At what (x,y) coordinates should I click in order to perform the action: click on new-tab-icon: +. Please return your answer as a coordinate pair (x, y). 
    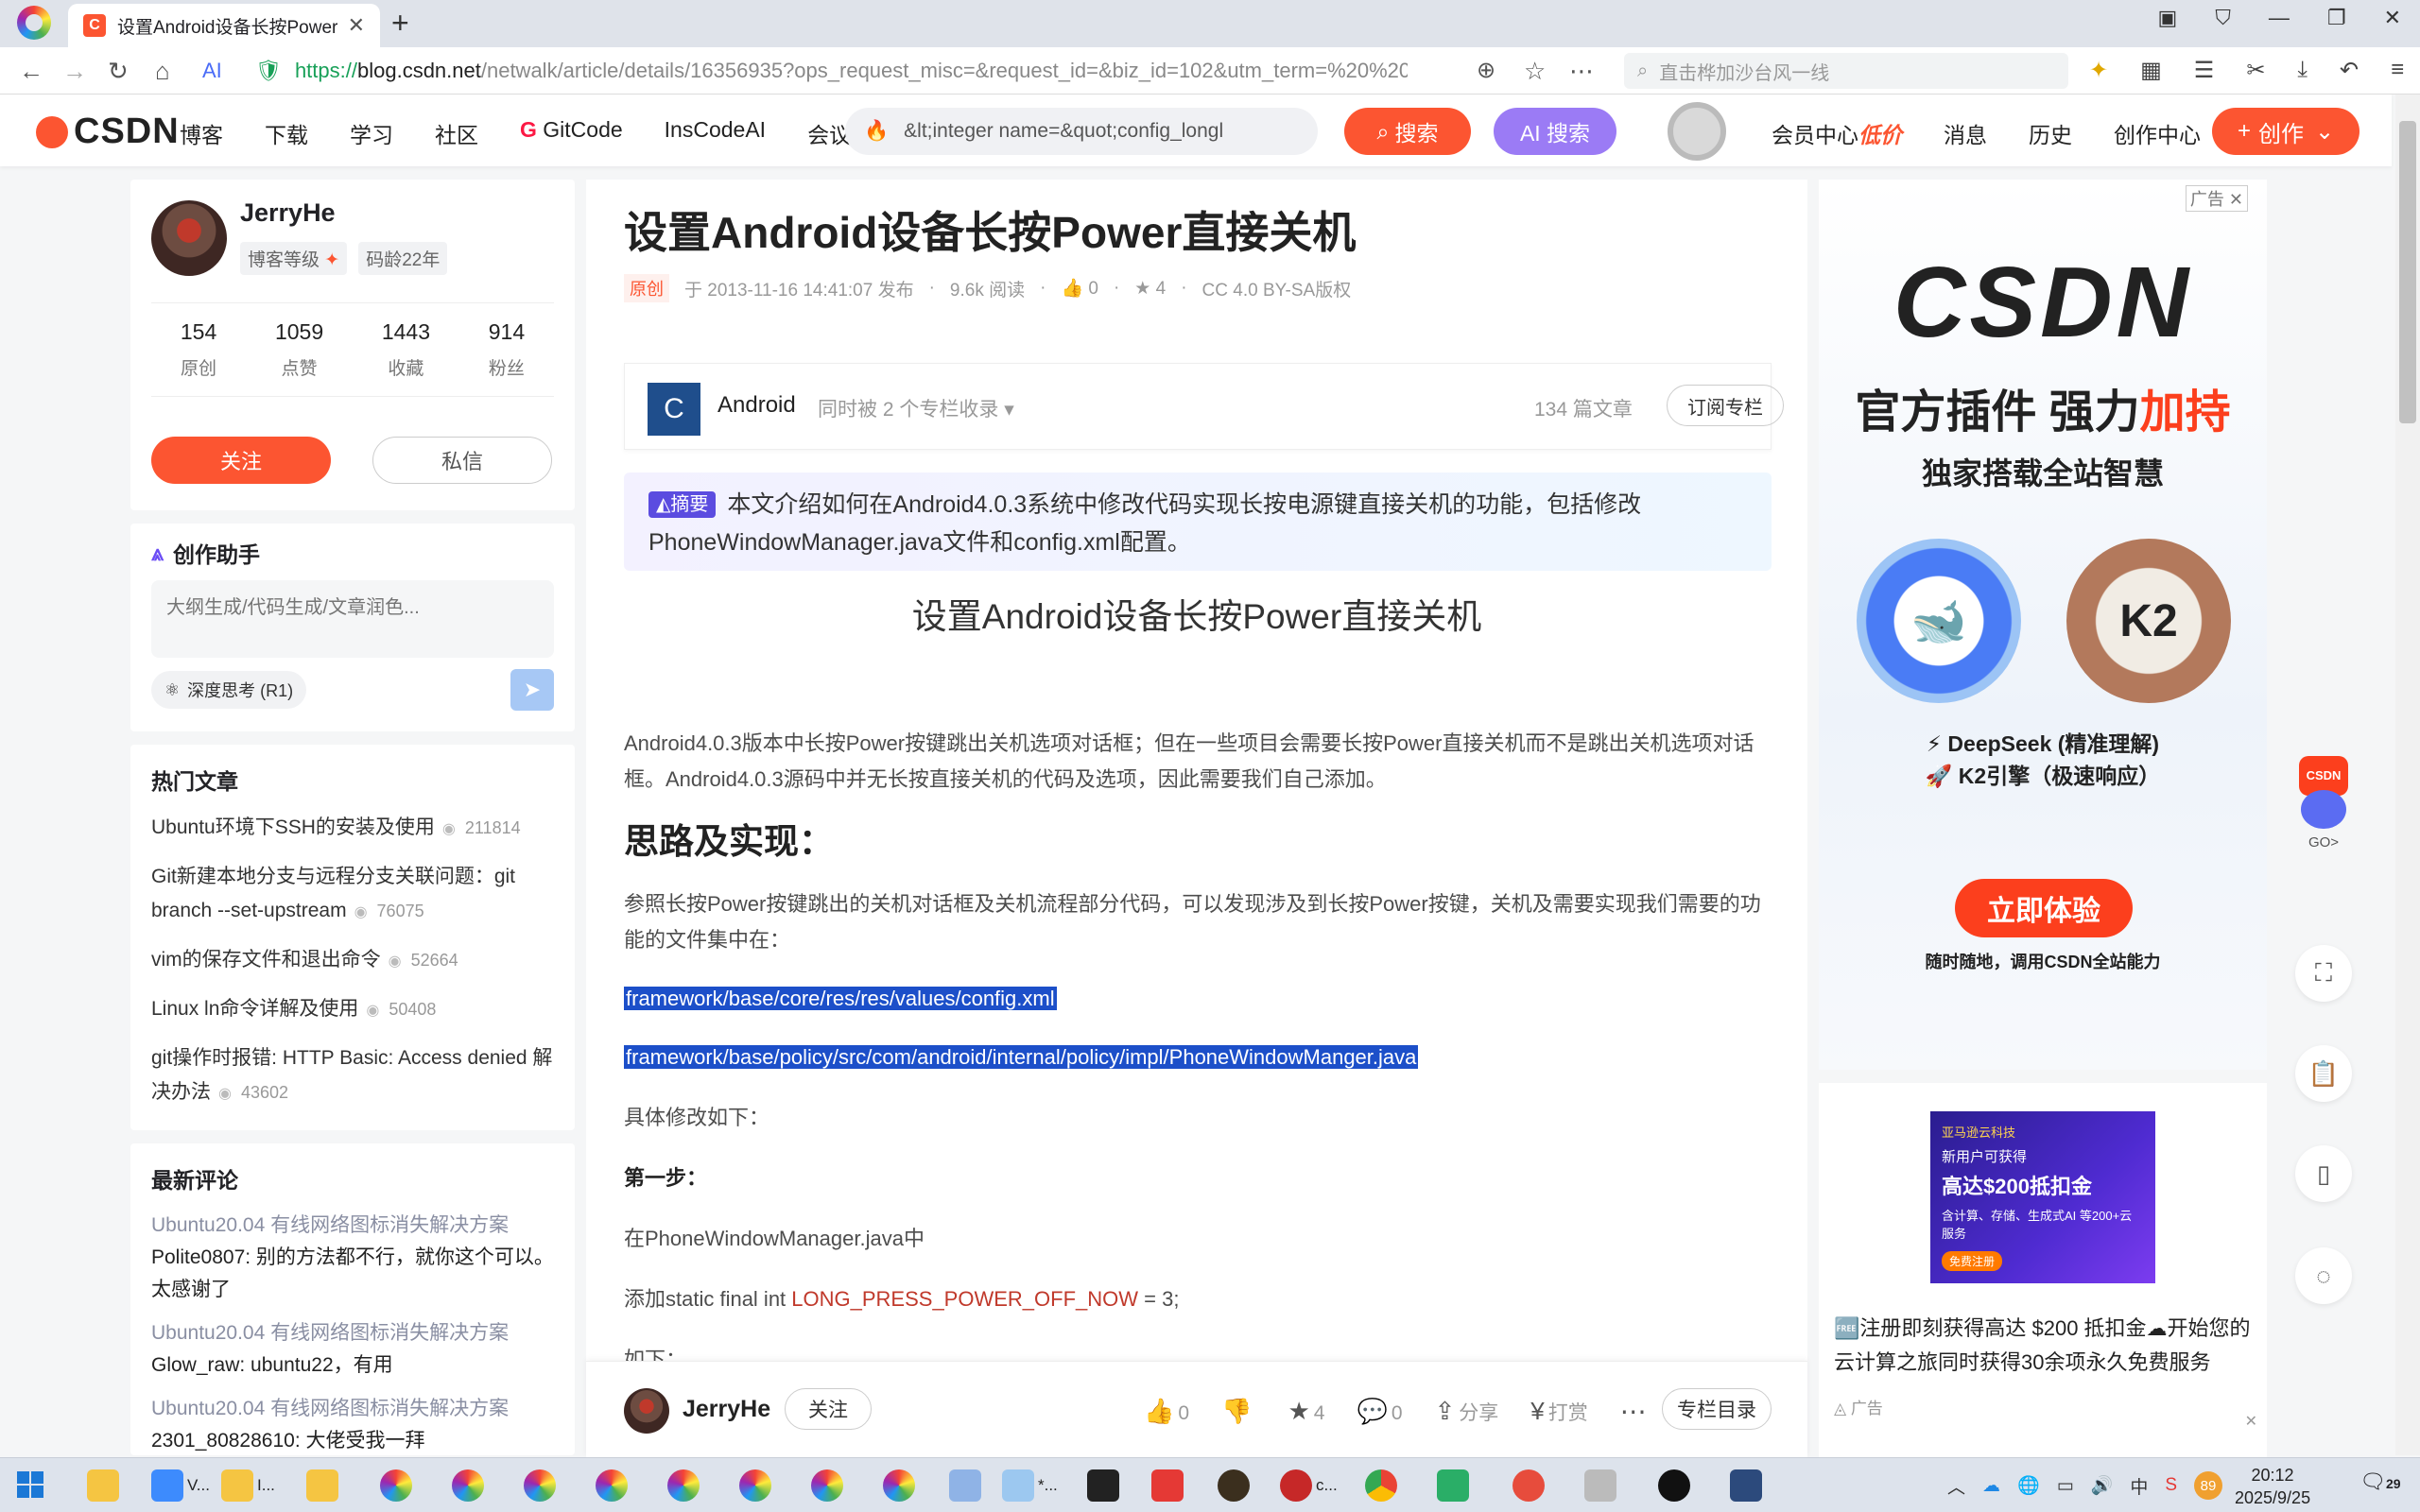
    Looking at the image, I should click on (400, 23).